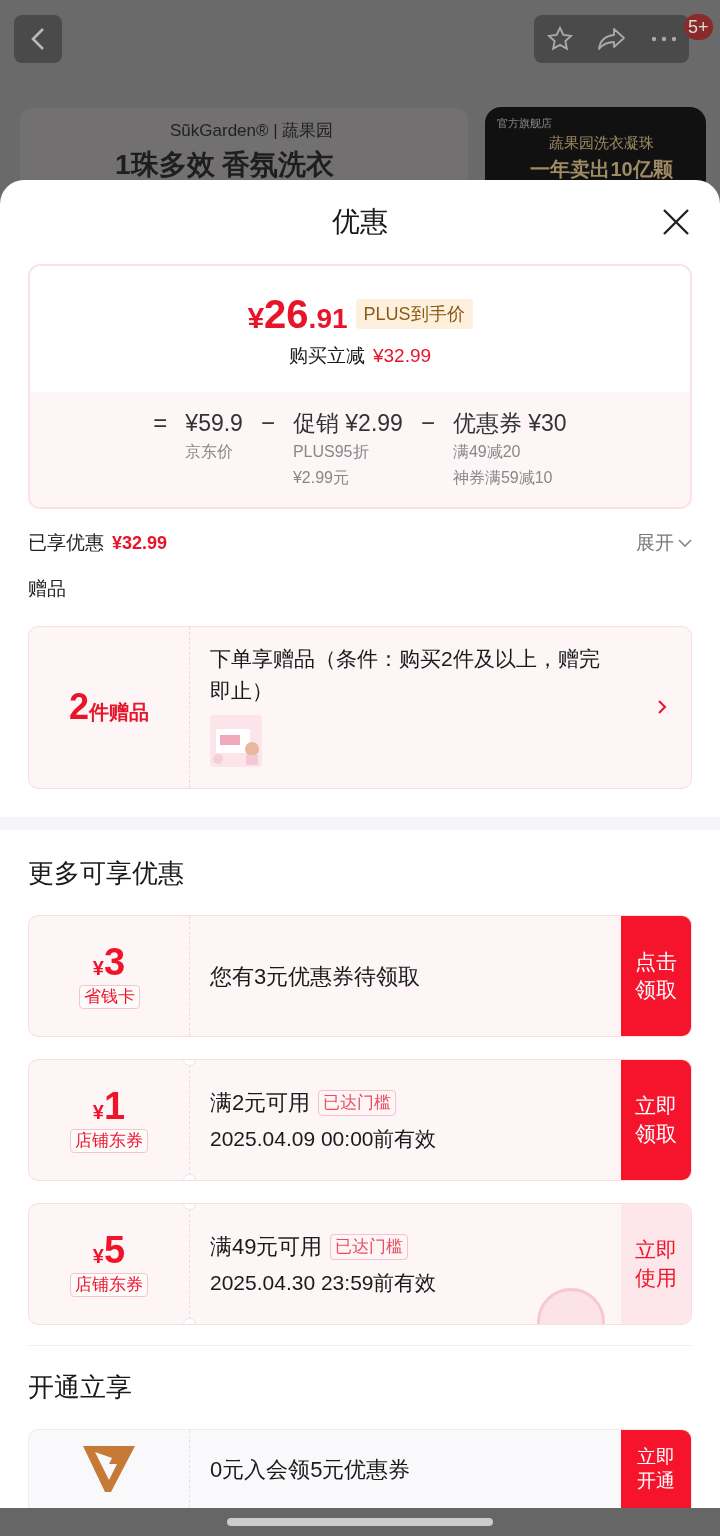  What do you see at coordinates (66, 542) in the screenshot?
I see `enjoyed-label: 已享优惠` at bounding box center [66, 542].